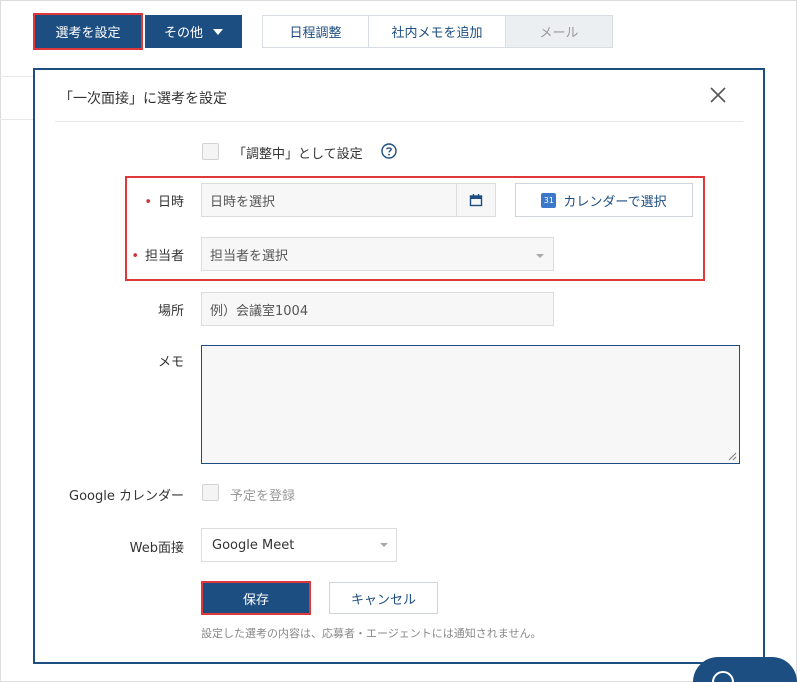  Describe the element at coordinates (298, 154) in the screenshot. I see `adjusting-label: 「調整中」として設定` at that location.